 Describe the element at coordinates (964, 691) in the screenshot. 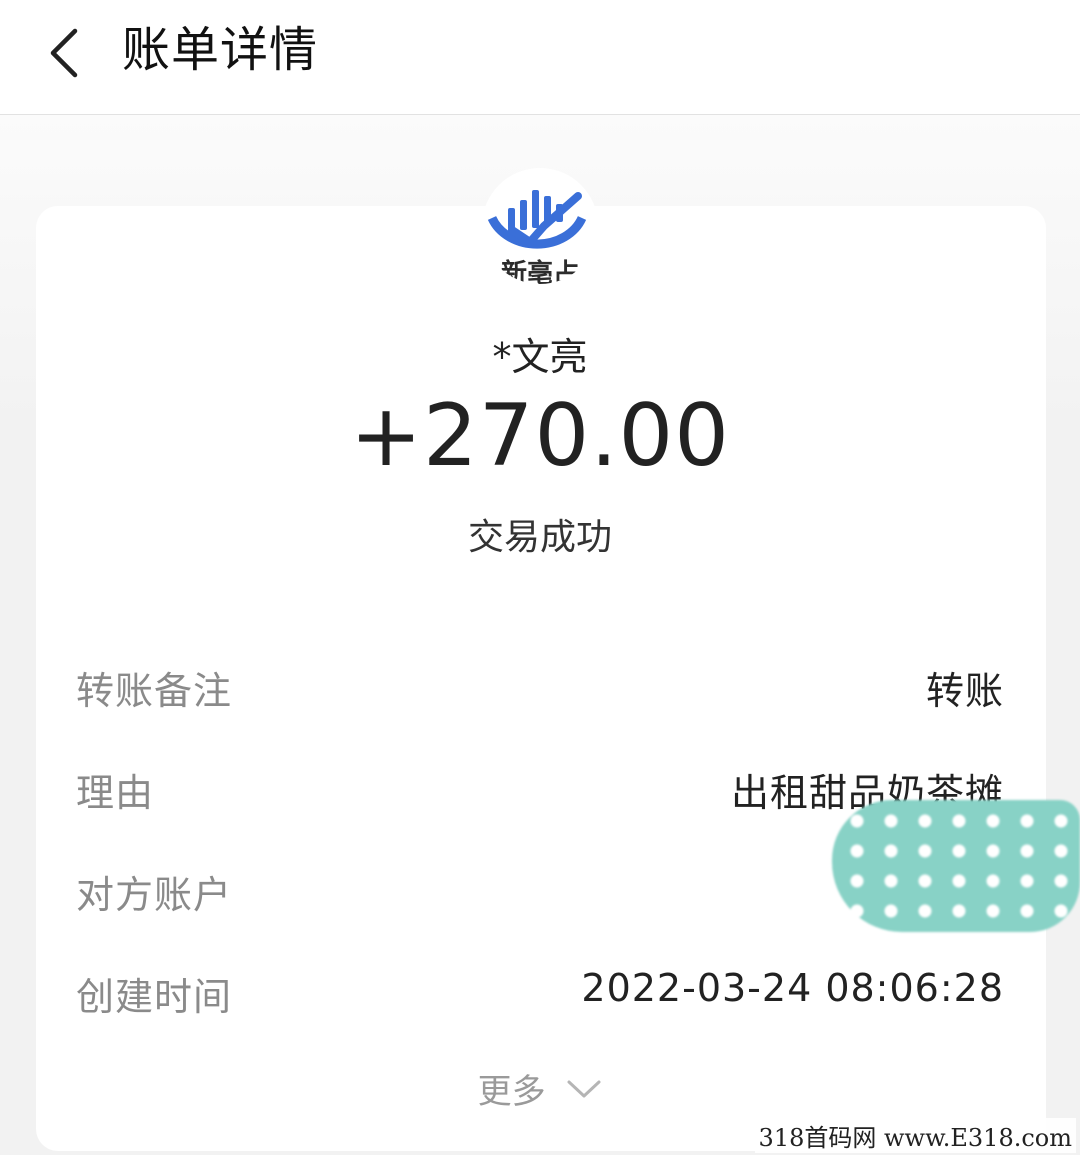

I see `remark-value: 转账` at that location.